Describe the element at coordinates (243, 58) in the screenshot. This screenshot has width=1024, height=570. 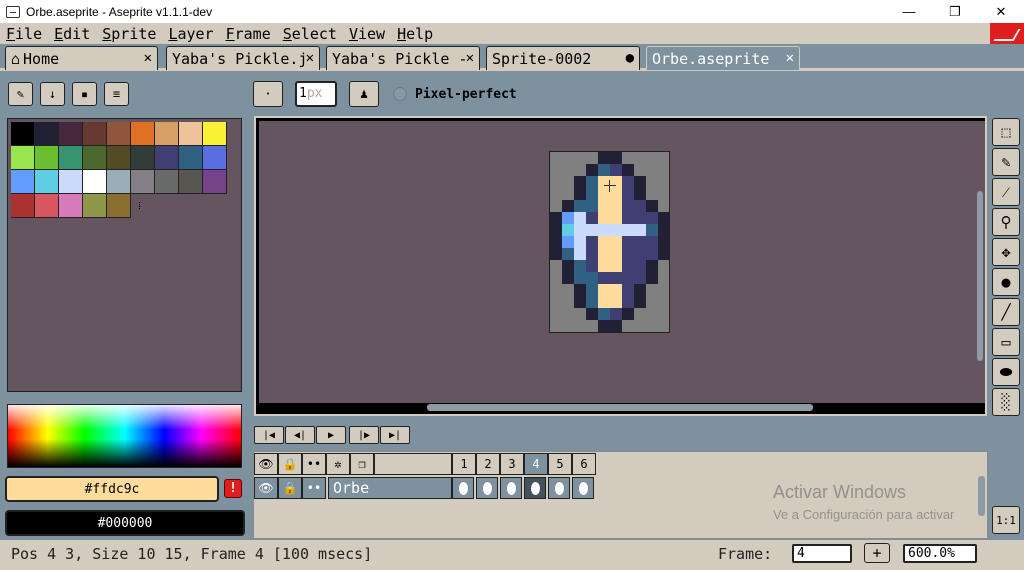
I see `tab-yabas-pickle-1: Yaba's Pickle.j ✕` at that location.